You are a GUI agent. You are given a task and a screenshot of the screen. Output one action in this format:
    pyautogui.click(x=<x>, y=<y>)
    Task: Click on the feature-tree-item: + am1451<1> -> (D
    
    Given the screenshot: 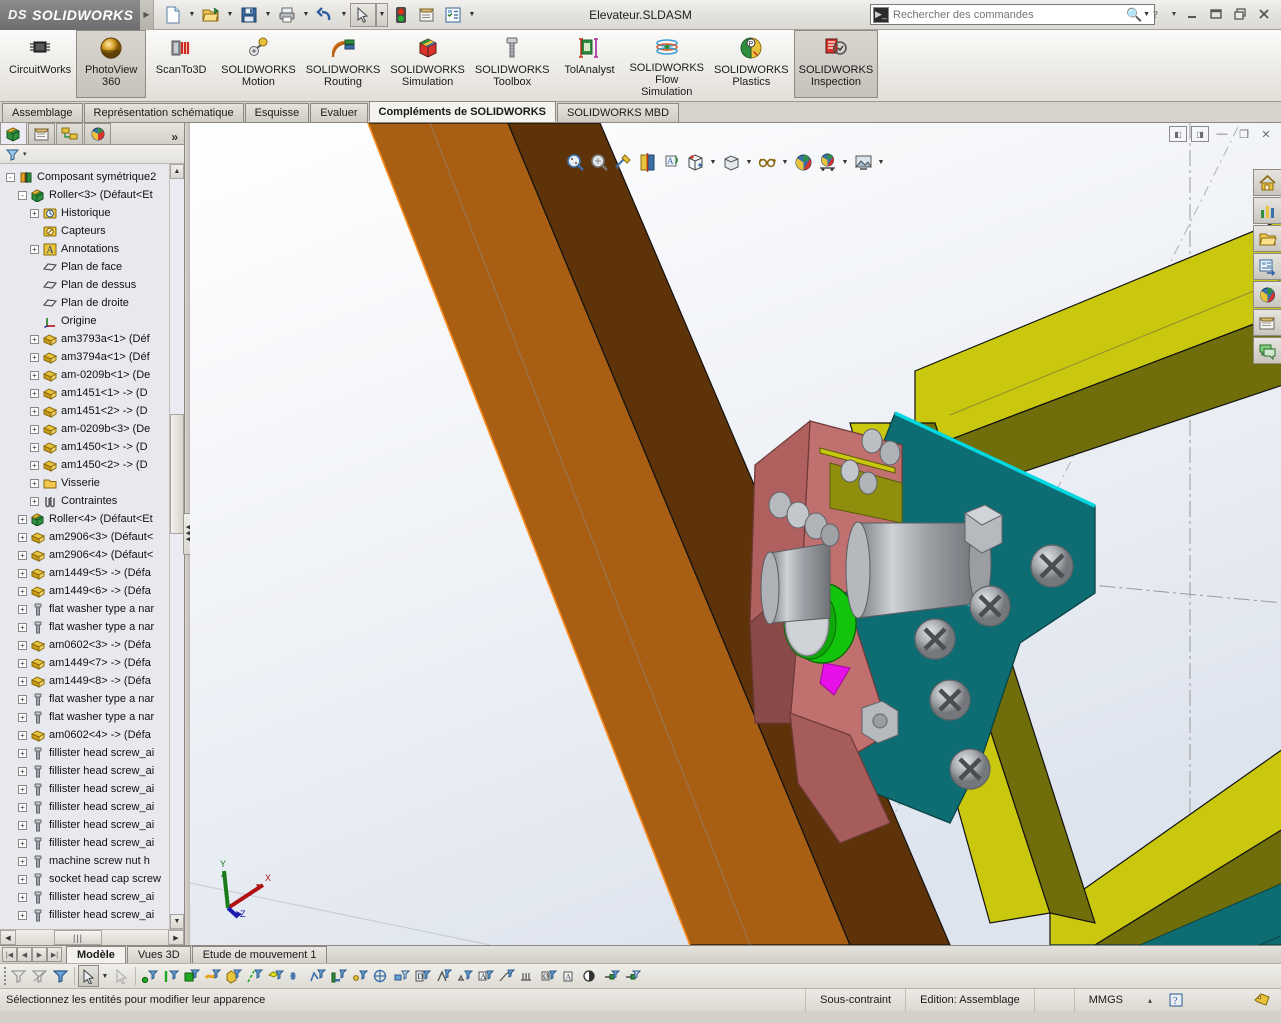 What is the action you would take?
    pyautogui.click(x=95, y=393)
    